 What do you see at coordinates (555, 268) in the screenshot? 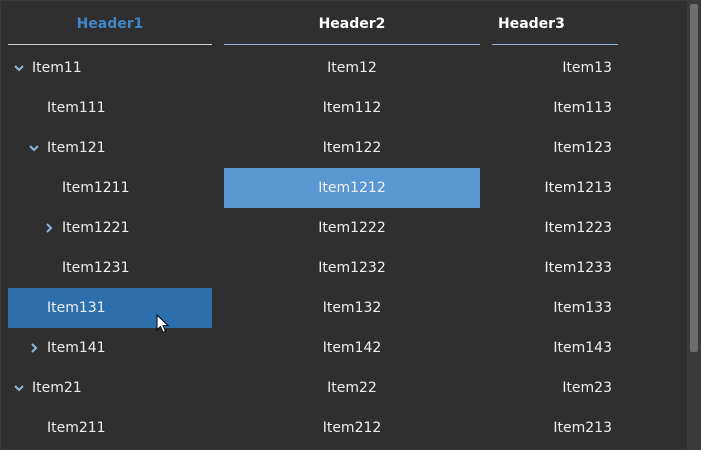
I see `tree-cell-col3: Item1233` at bounding box center [555, 268].